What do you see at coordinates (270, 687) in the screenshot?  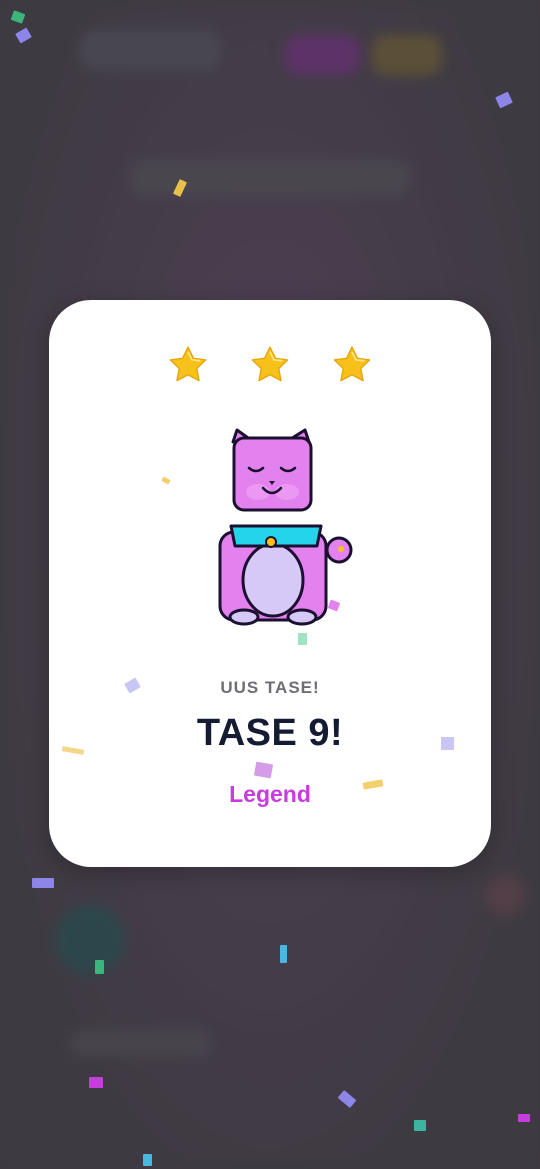 I see `new-level-label: UUS TASE!` at bounding box center [270, 687].